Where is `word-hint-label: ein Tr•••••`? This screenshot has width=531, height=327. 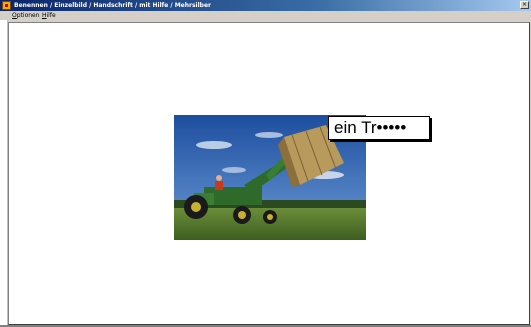
word-hint-label: ein Tr••••• is located at coordinates (379, 128).